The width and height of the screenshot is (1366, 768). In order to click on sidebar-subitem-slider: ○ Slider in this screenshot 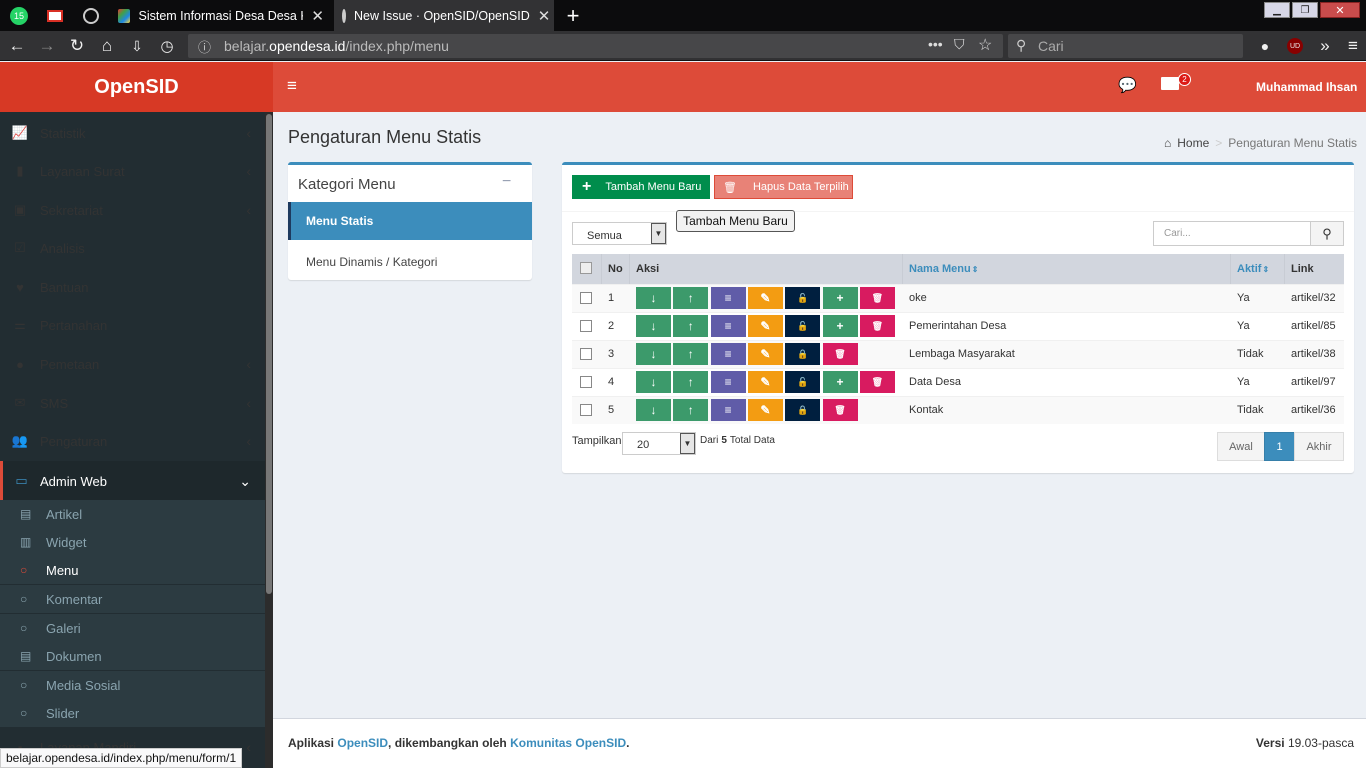, I will do `click(132, 713)`.